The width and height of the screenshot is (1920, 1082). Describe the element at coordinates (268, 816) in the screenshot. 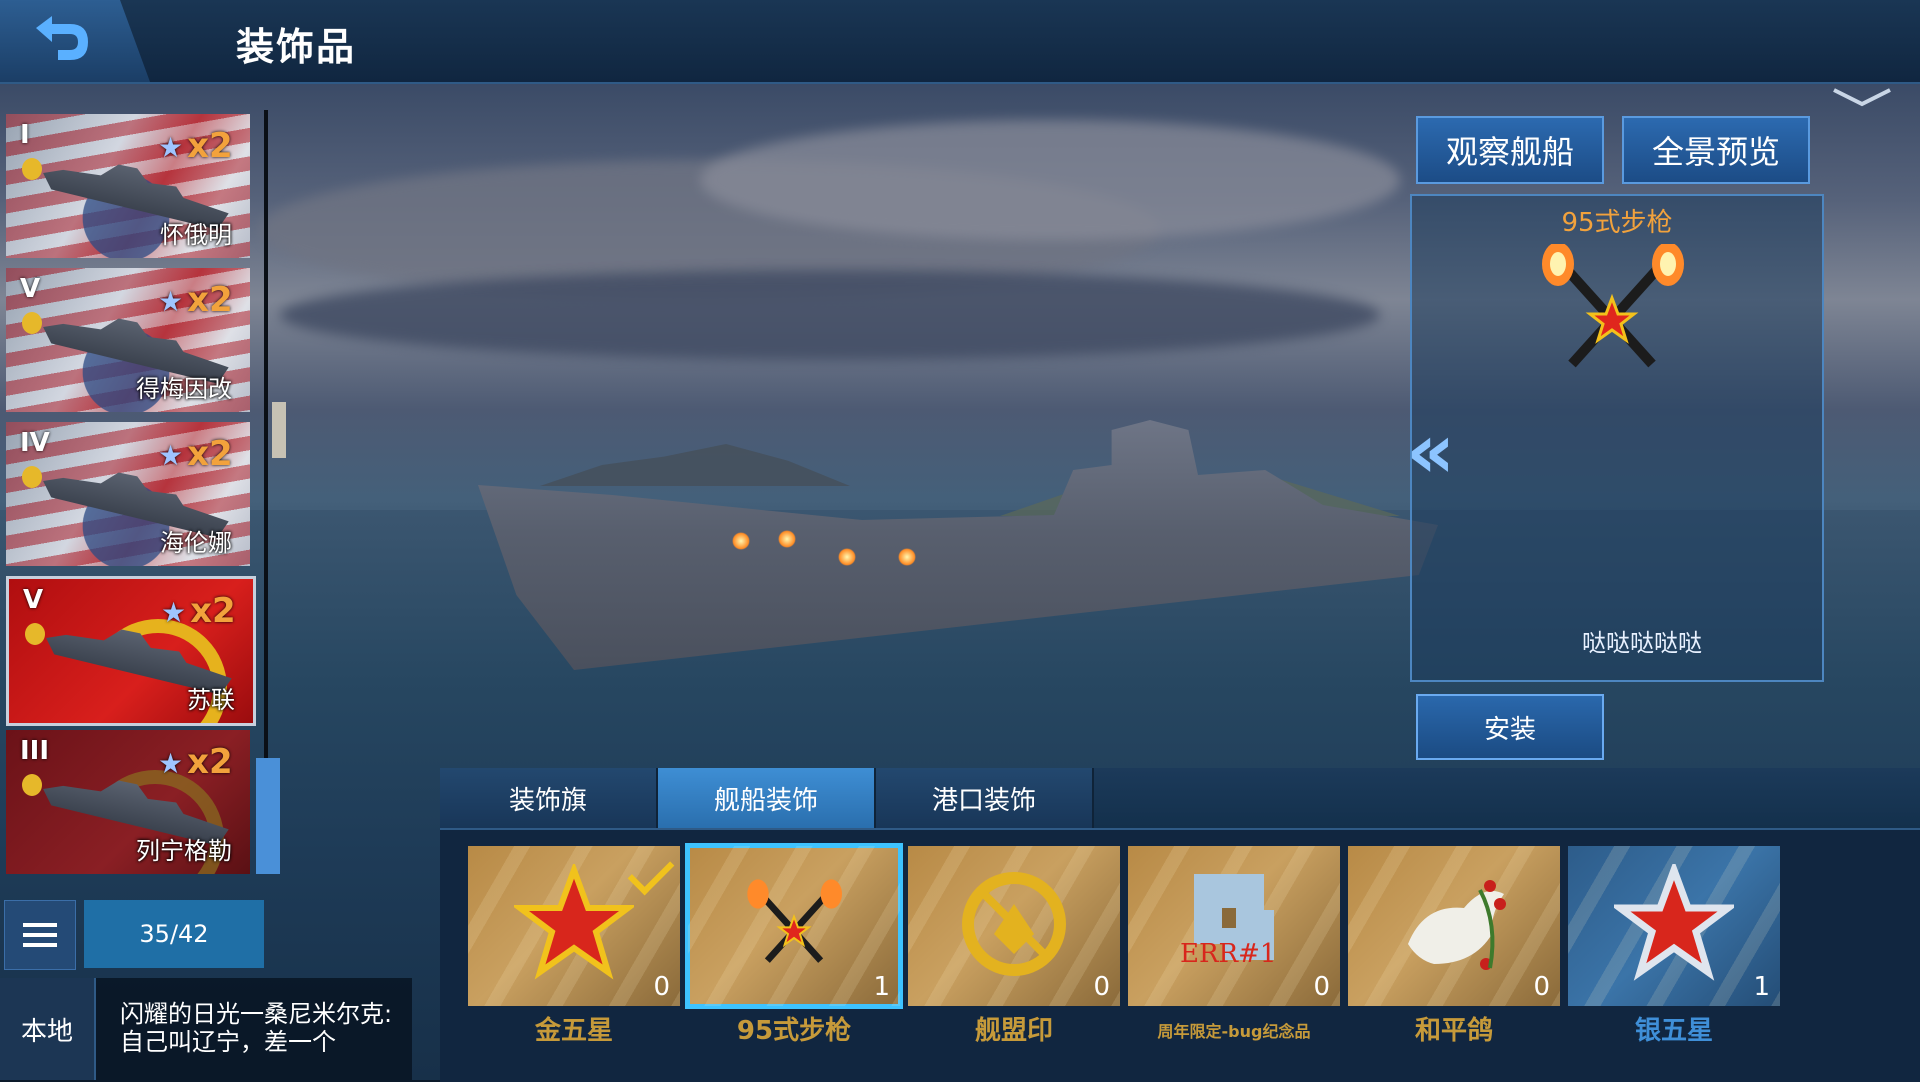

I see `scrollbar-thumb` at that location.